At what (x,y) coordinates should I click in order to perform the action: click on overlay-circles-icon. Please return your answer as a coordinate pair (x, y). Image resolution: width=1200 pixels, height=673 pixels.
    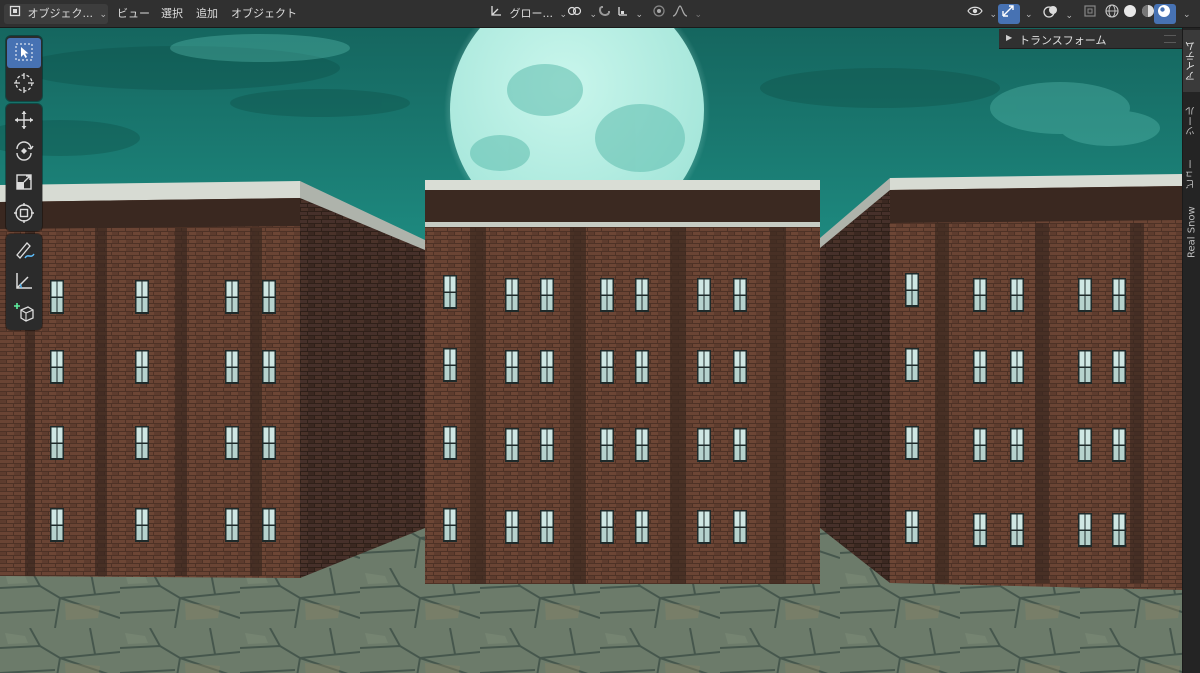
    Looking at the image, I should click on (1051, 14).